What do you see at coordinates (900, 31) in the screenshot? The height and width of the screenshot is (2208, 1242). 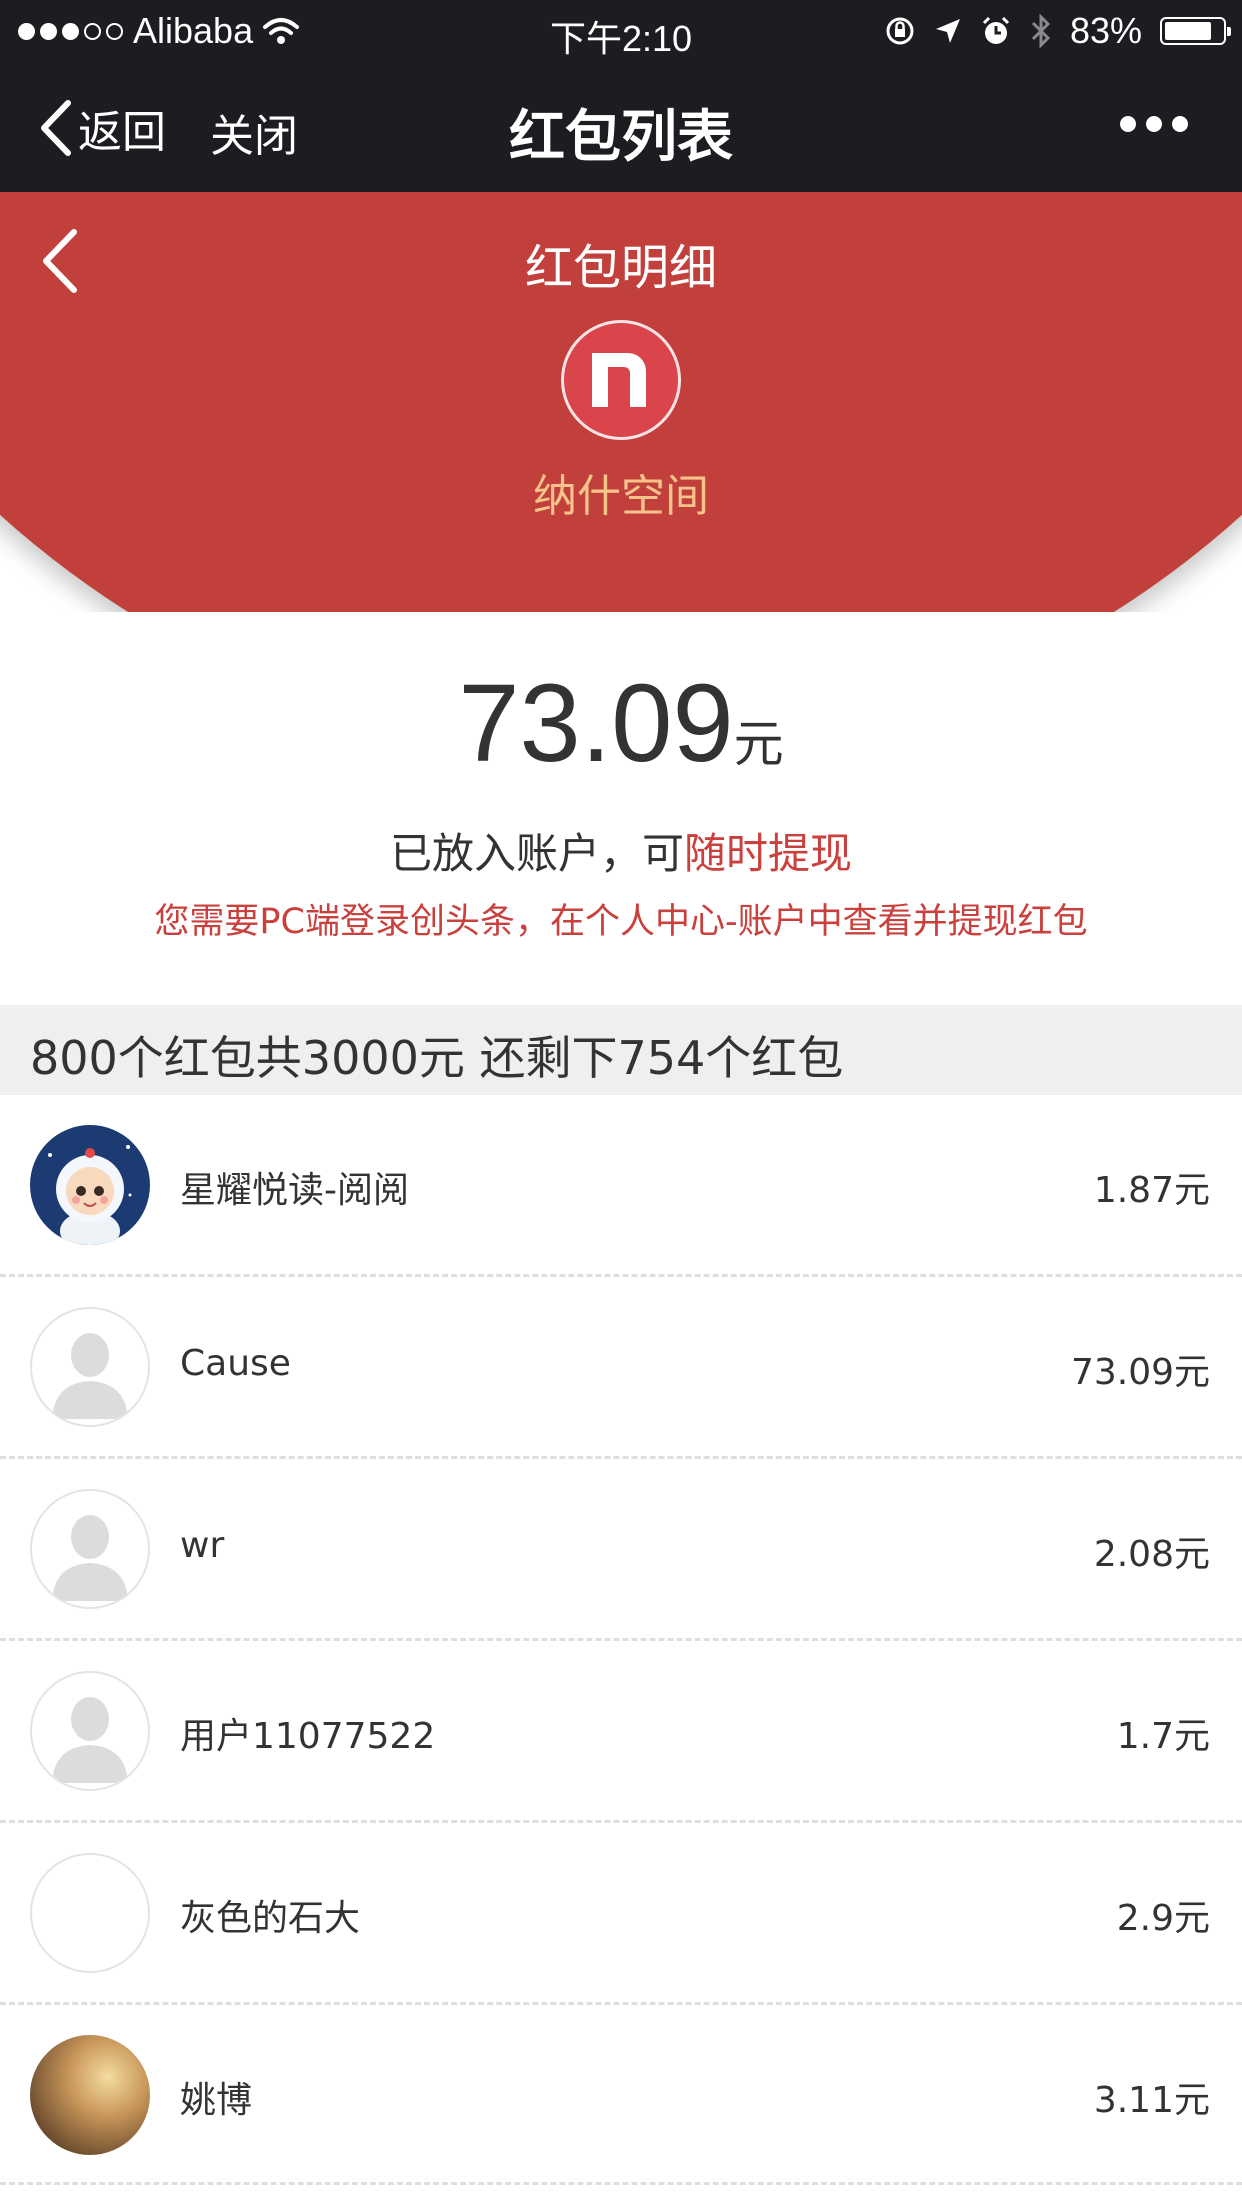 I see `rotation-lock-icon` at bounding box center [900, 31].